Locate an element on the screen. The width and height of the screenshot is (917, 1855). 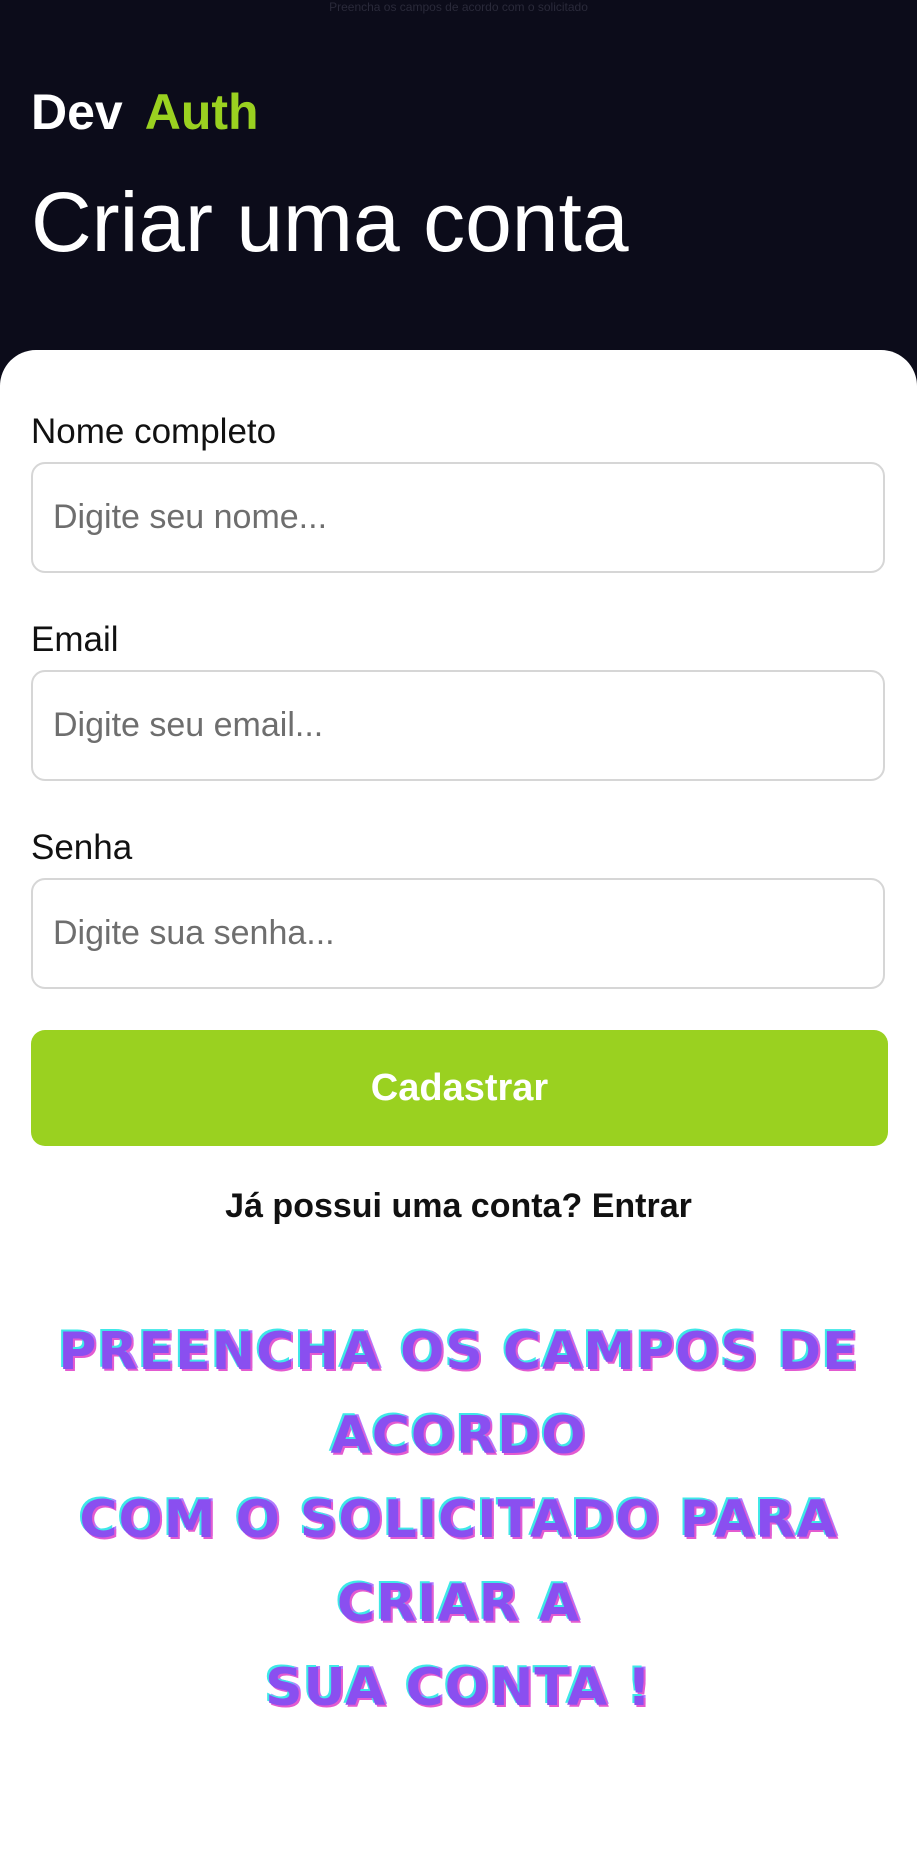
banner-line-3: sua conta ! is located at coordinates (458, 1688).